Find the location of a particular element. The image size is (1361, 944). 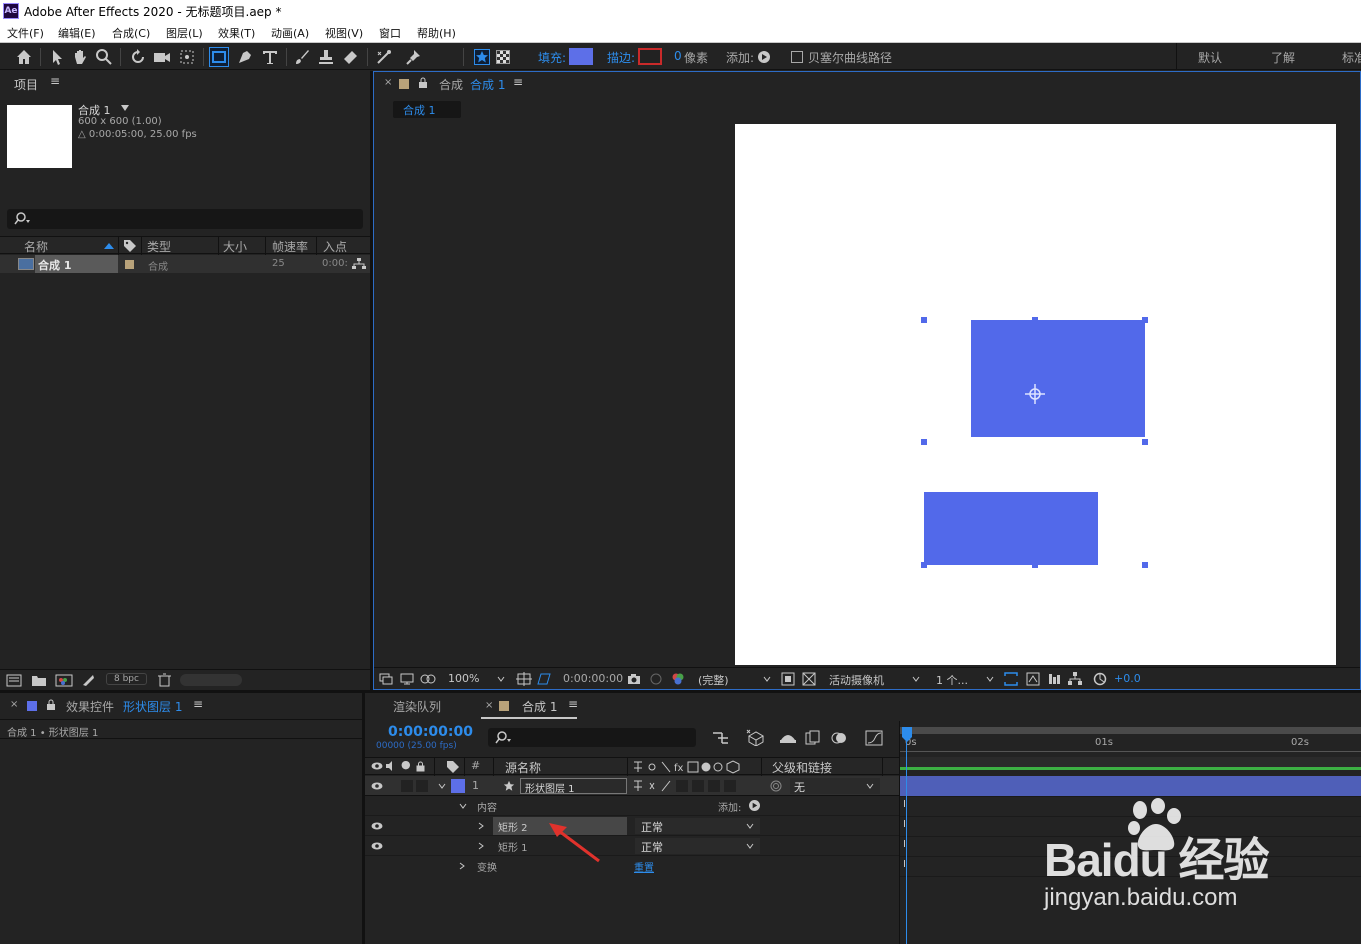

reset-link: 重置 is located at coordinates (644, 866).